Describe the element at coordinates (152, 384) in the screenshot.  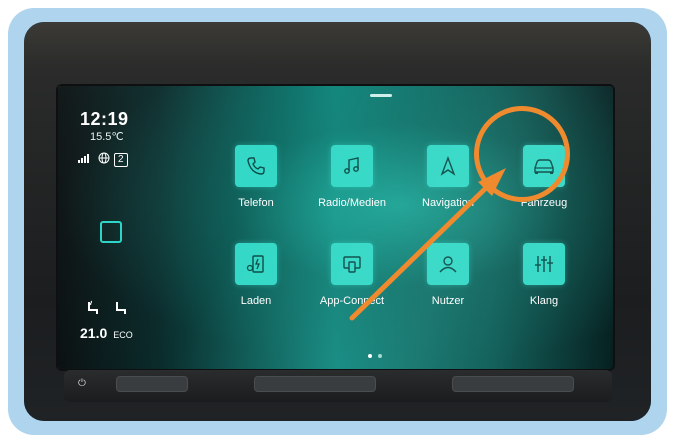
I see `console-slider-left` at that location.